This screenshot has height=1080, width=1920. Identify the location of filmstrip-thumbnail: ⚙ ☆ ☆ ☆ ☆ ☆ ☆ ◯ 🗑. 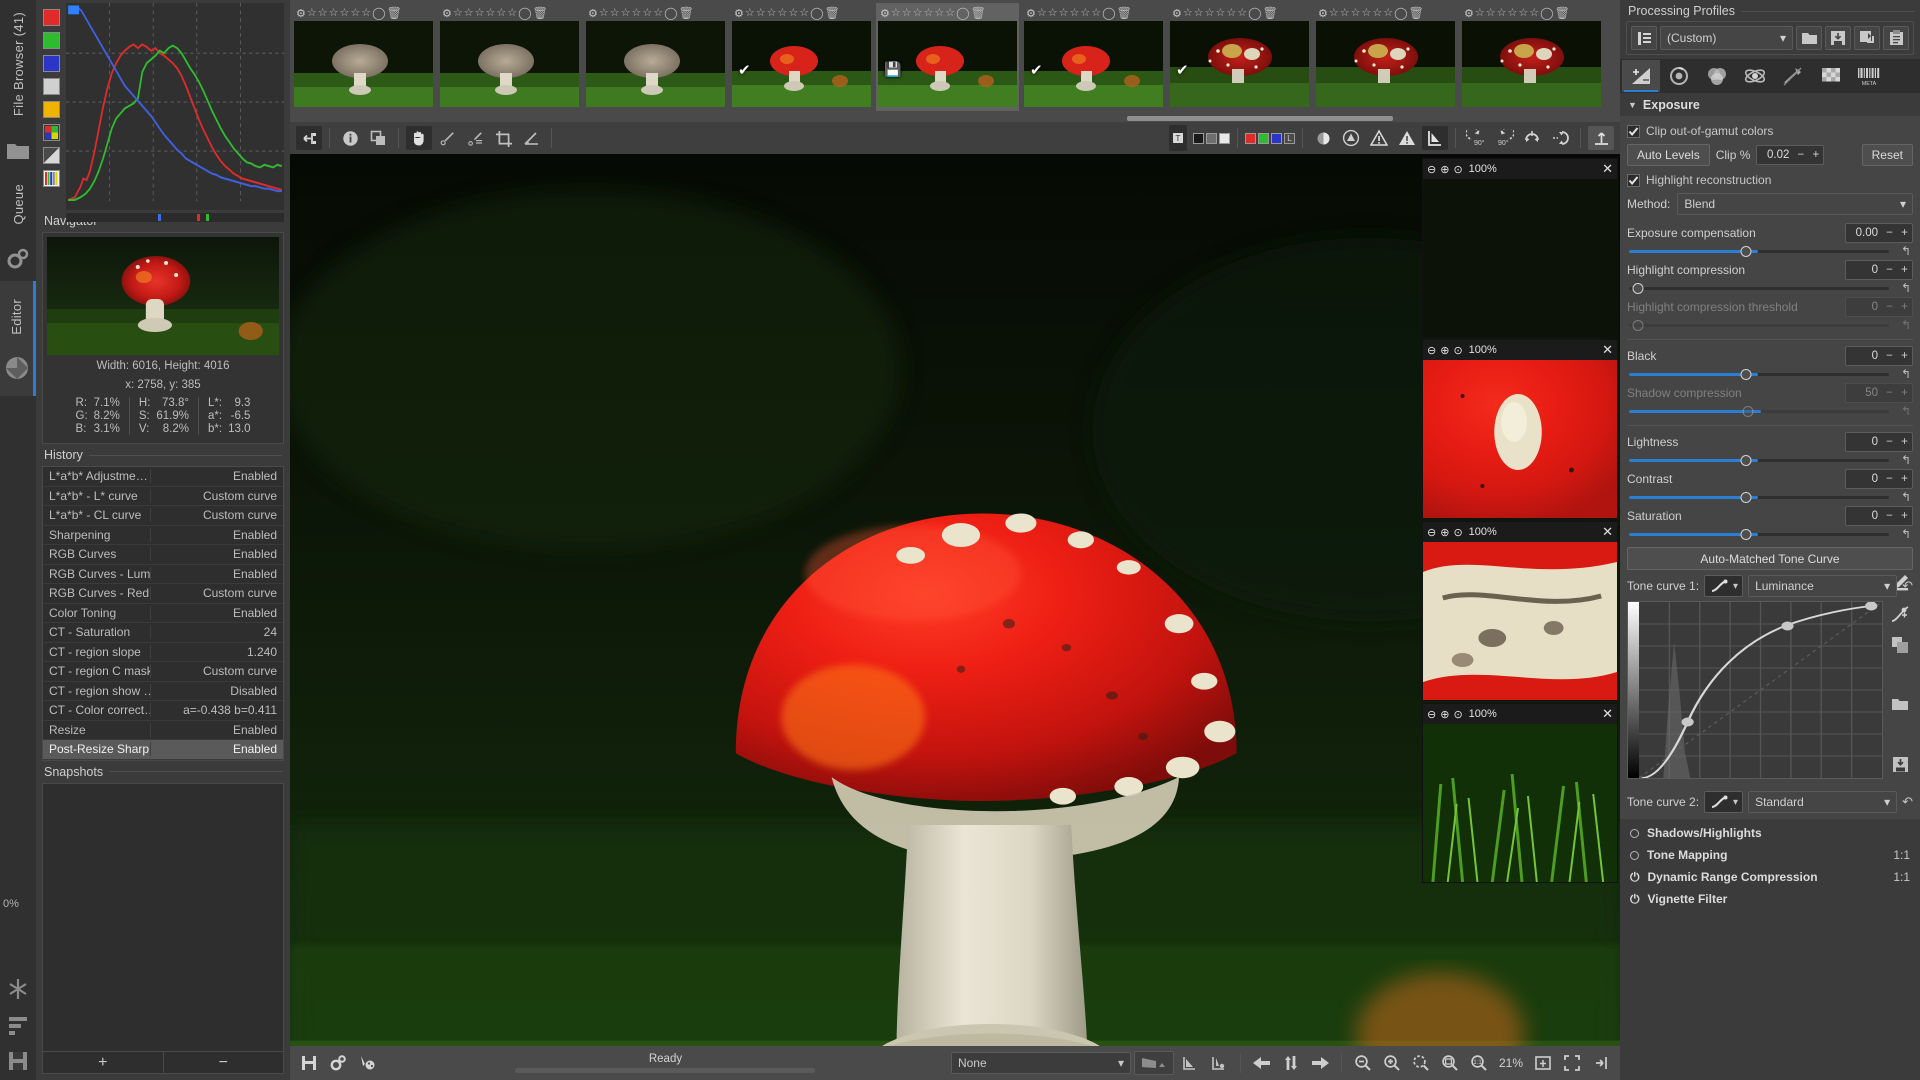
(509, 57).